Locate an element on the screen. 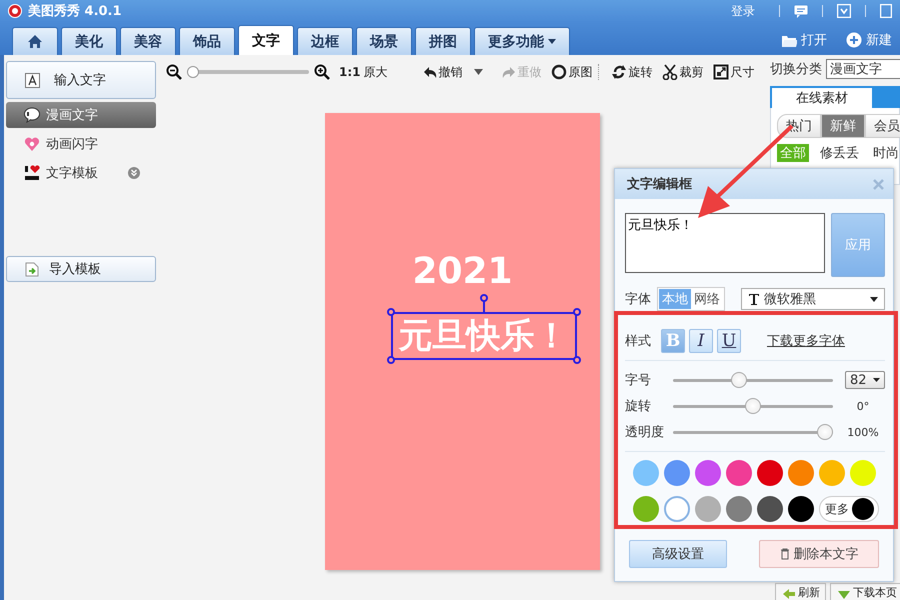  home-icon is located at coordinates (35, 41).